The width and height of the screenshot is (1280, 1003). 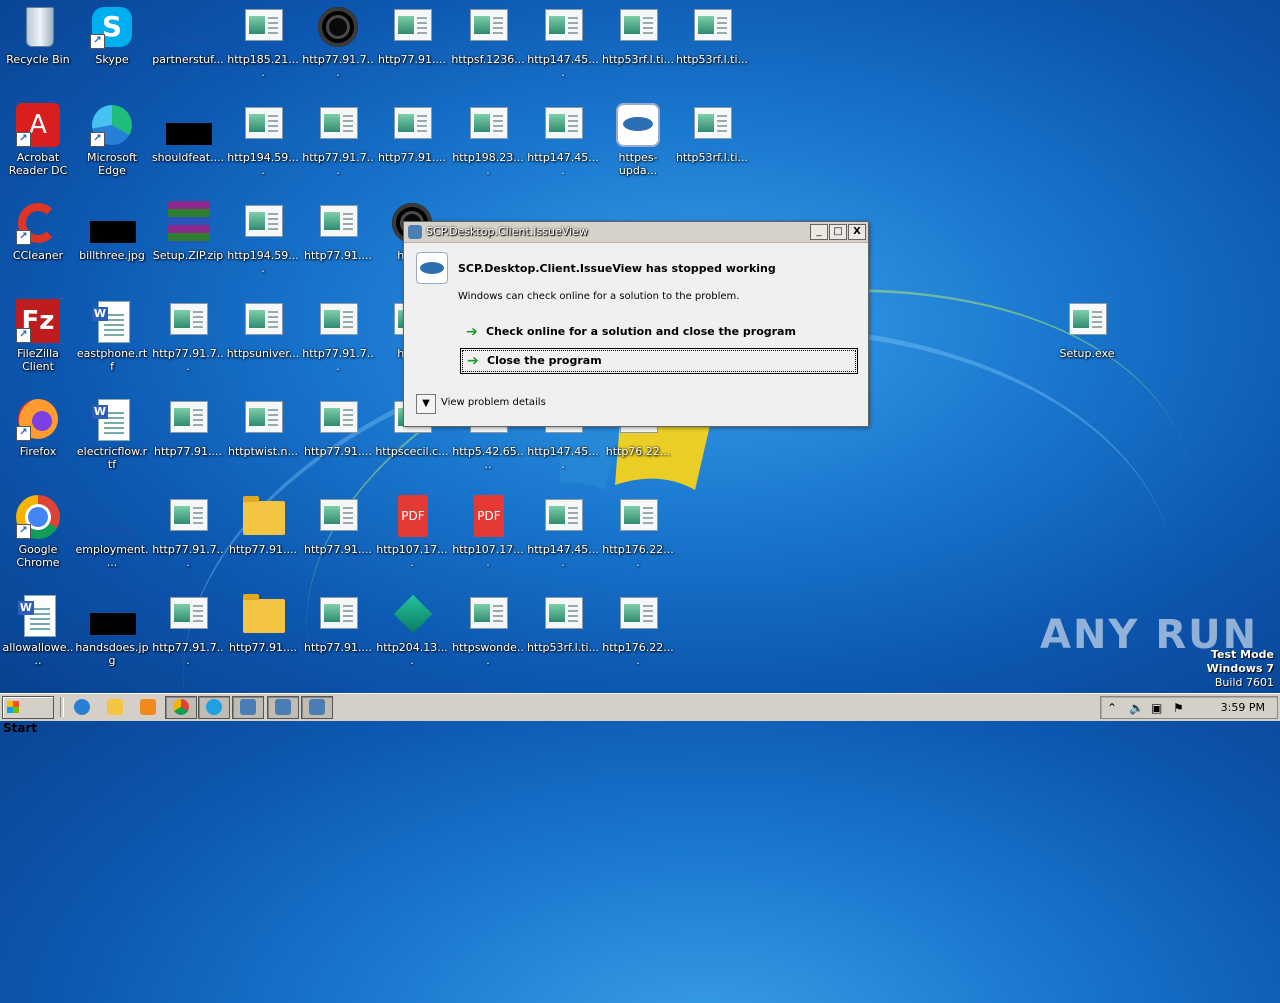 What do you see at coordinates (838, 232) in the screenshot?
I see `maximize-button: □` at bounding box center [838, 232].